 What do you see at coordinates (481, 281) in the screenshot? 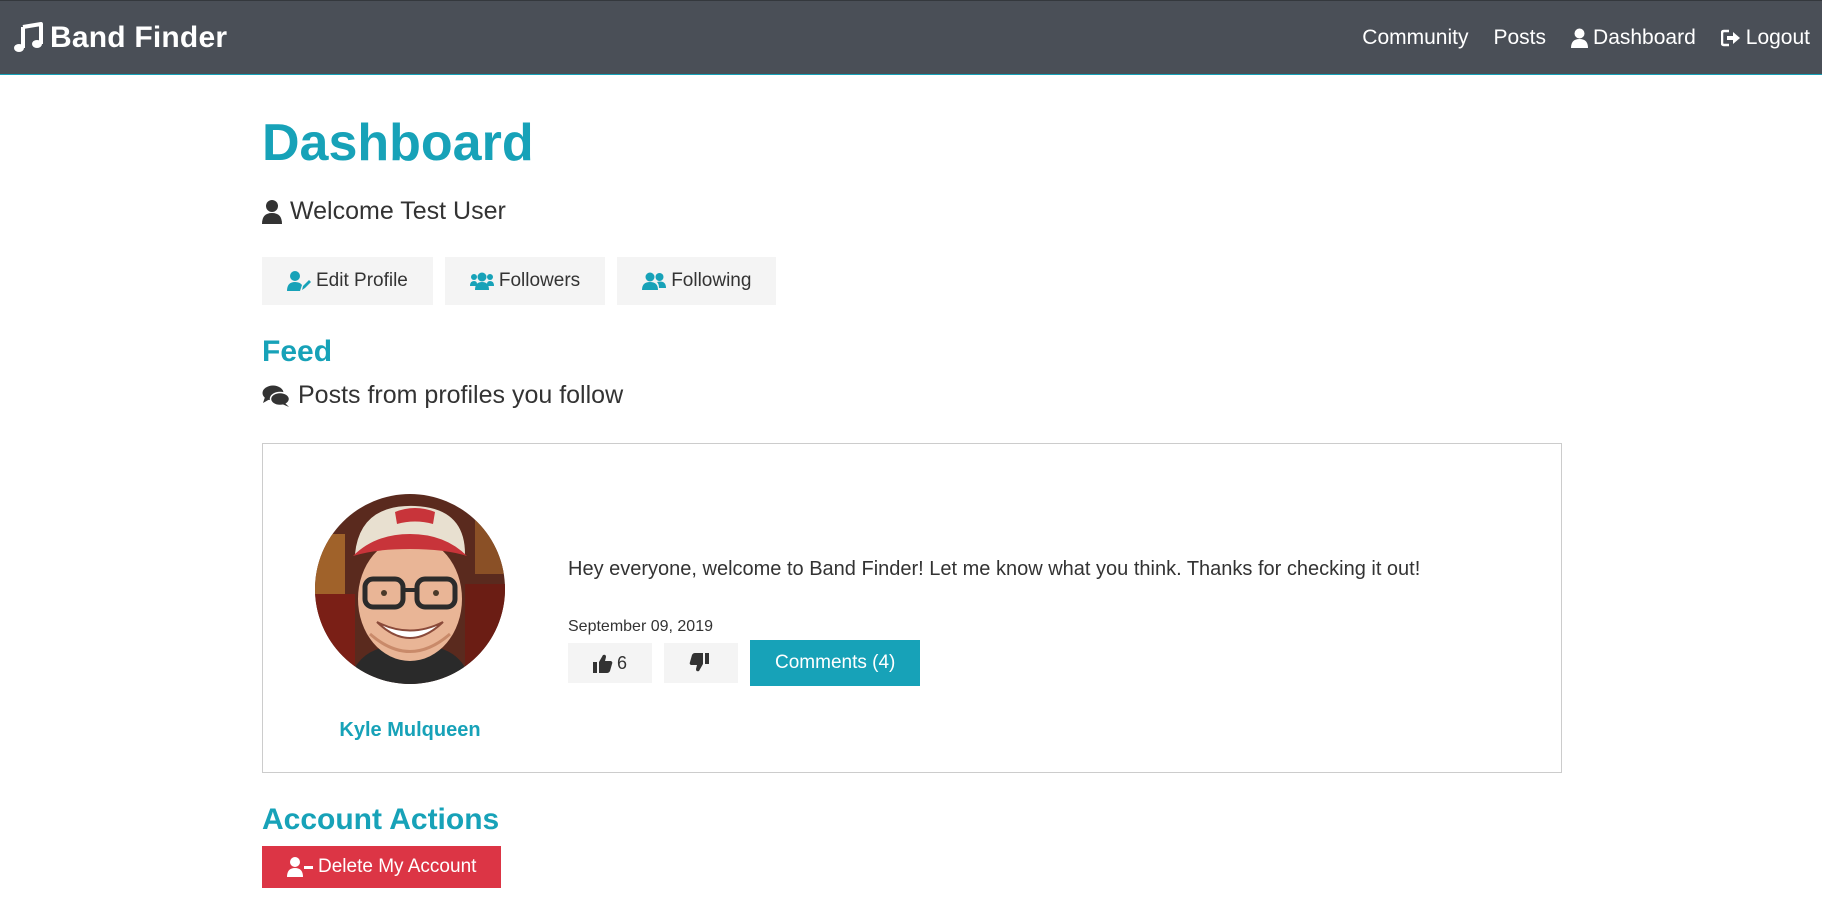
I see `users-icon` at bounding box center [481, 281].